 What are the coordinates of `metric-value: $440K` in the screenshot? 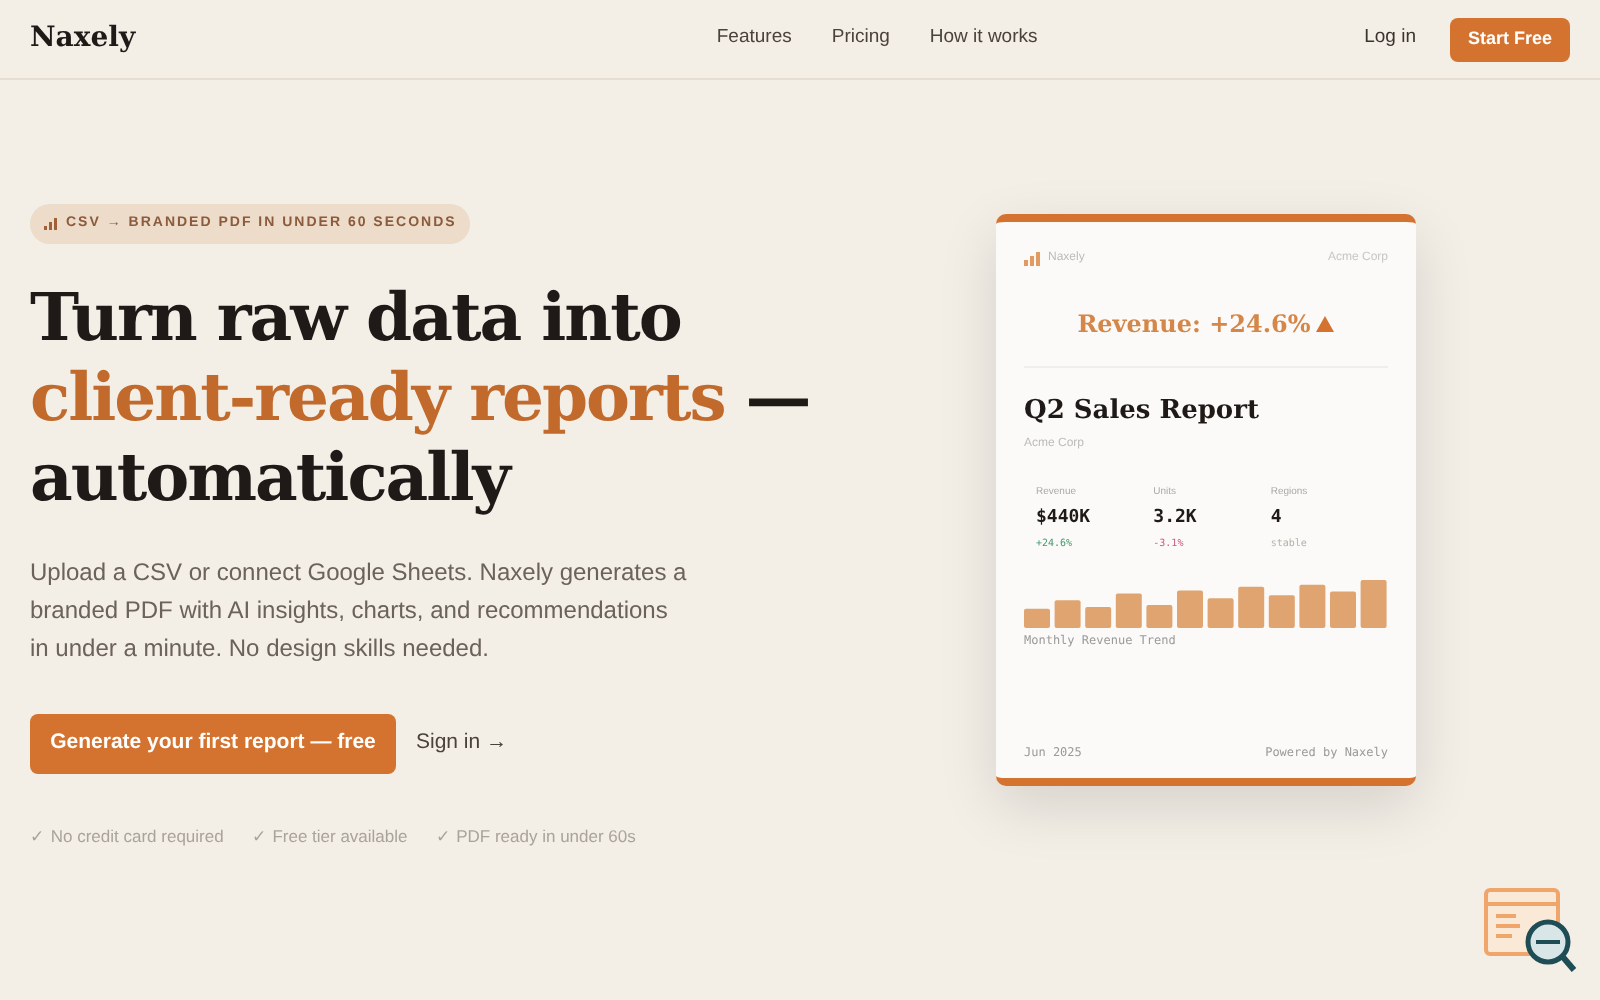 It's located at (1063, 519).